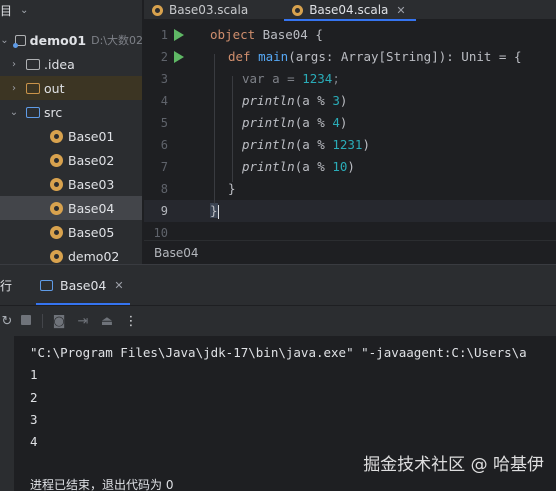 This screenshot has height=491, width=556. I want to click on tree-item-base04: Base04, so click(71, 208).